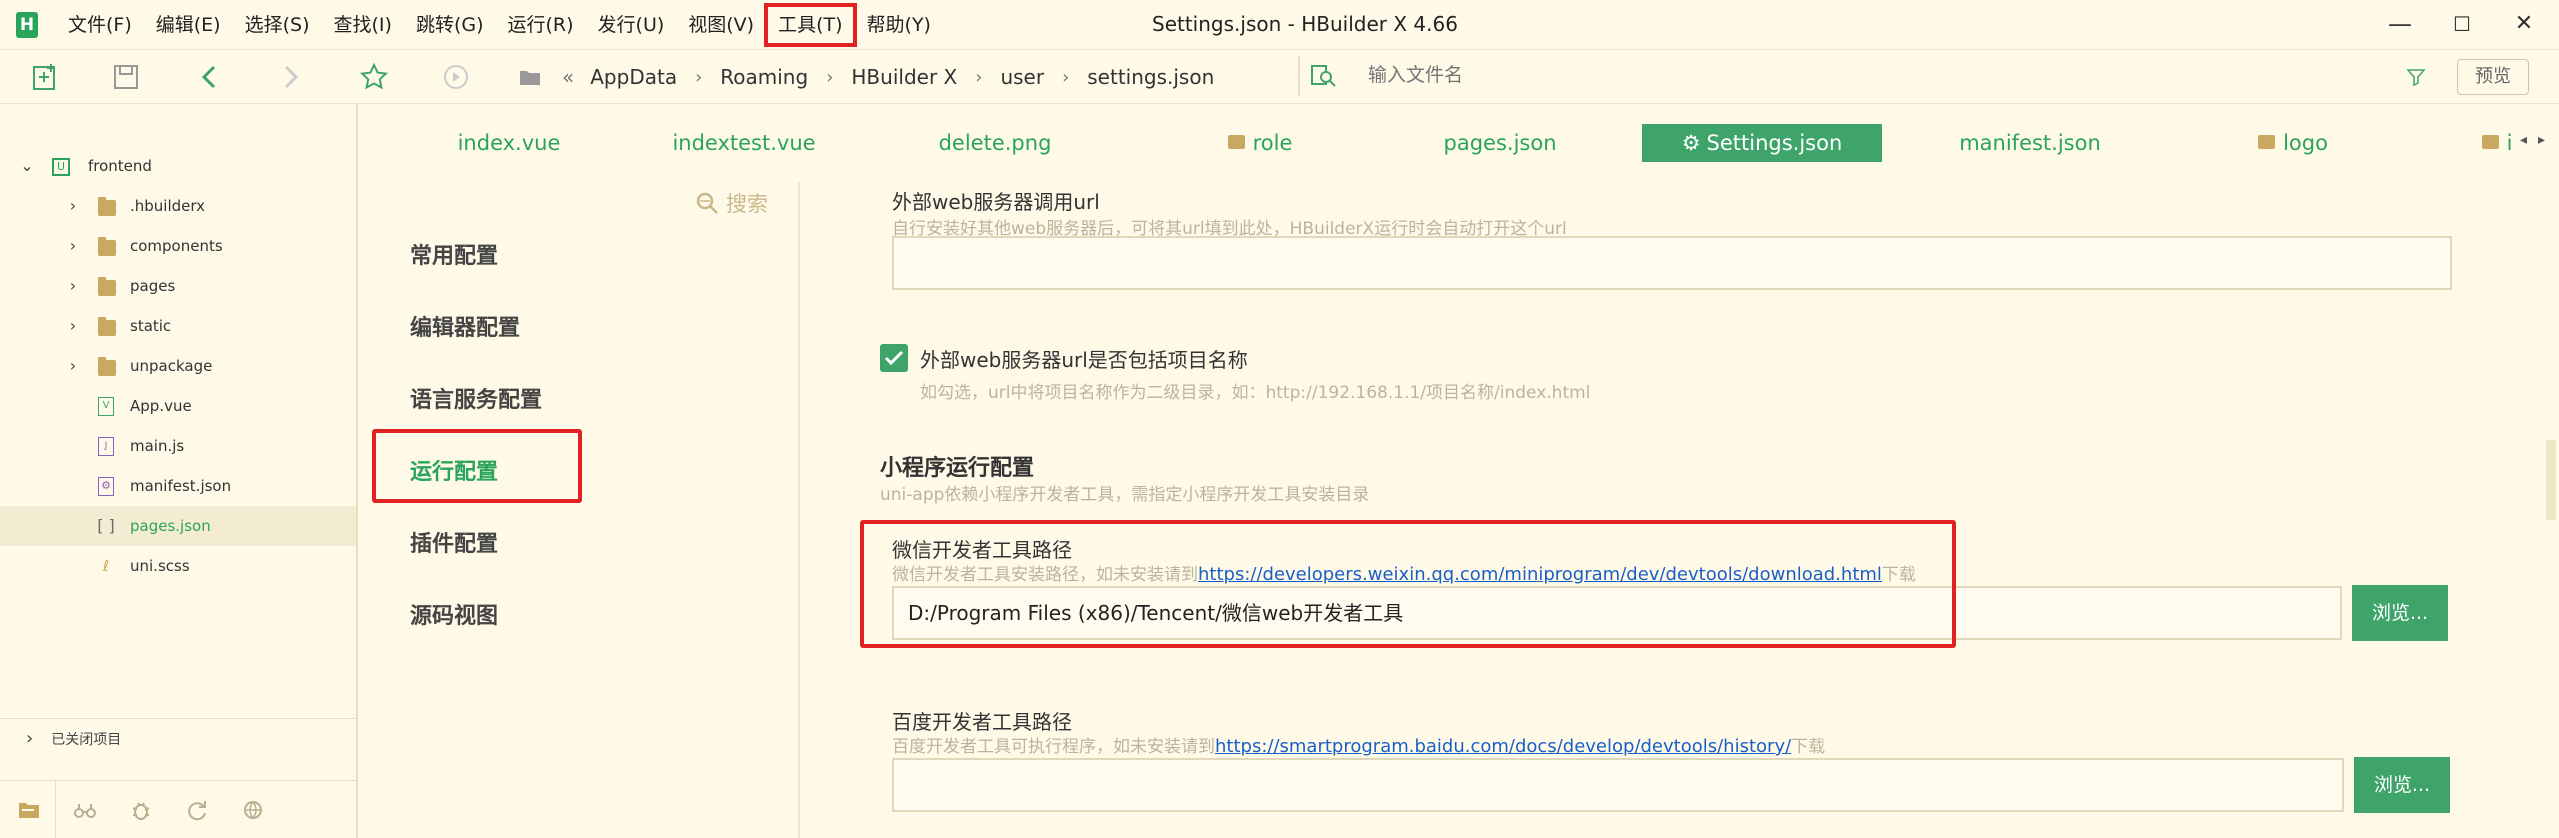 Image resolution: width=2559 pixels, height=838 pixels. What do you see at coordinates (1408, 584) in the screenshot?
I see `wechat-path-highlight-box` at bounding box center [1408, 584].